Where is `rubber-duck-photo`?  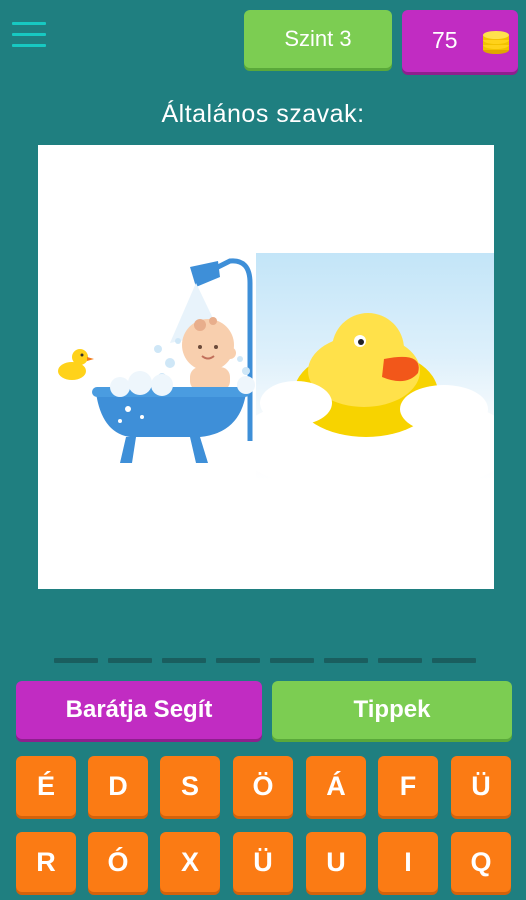 rubber-duck-photo is located at coordinates (375, 367).